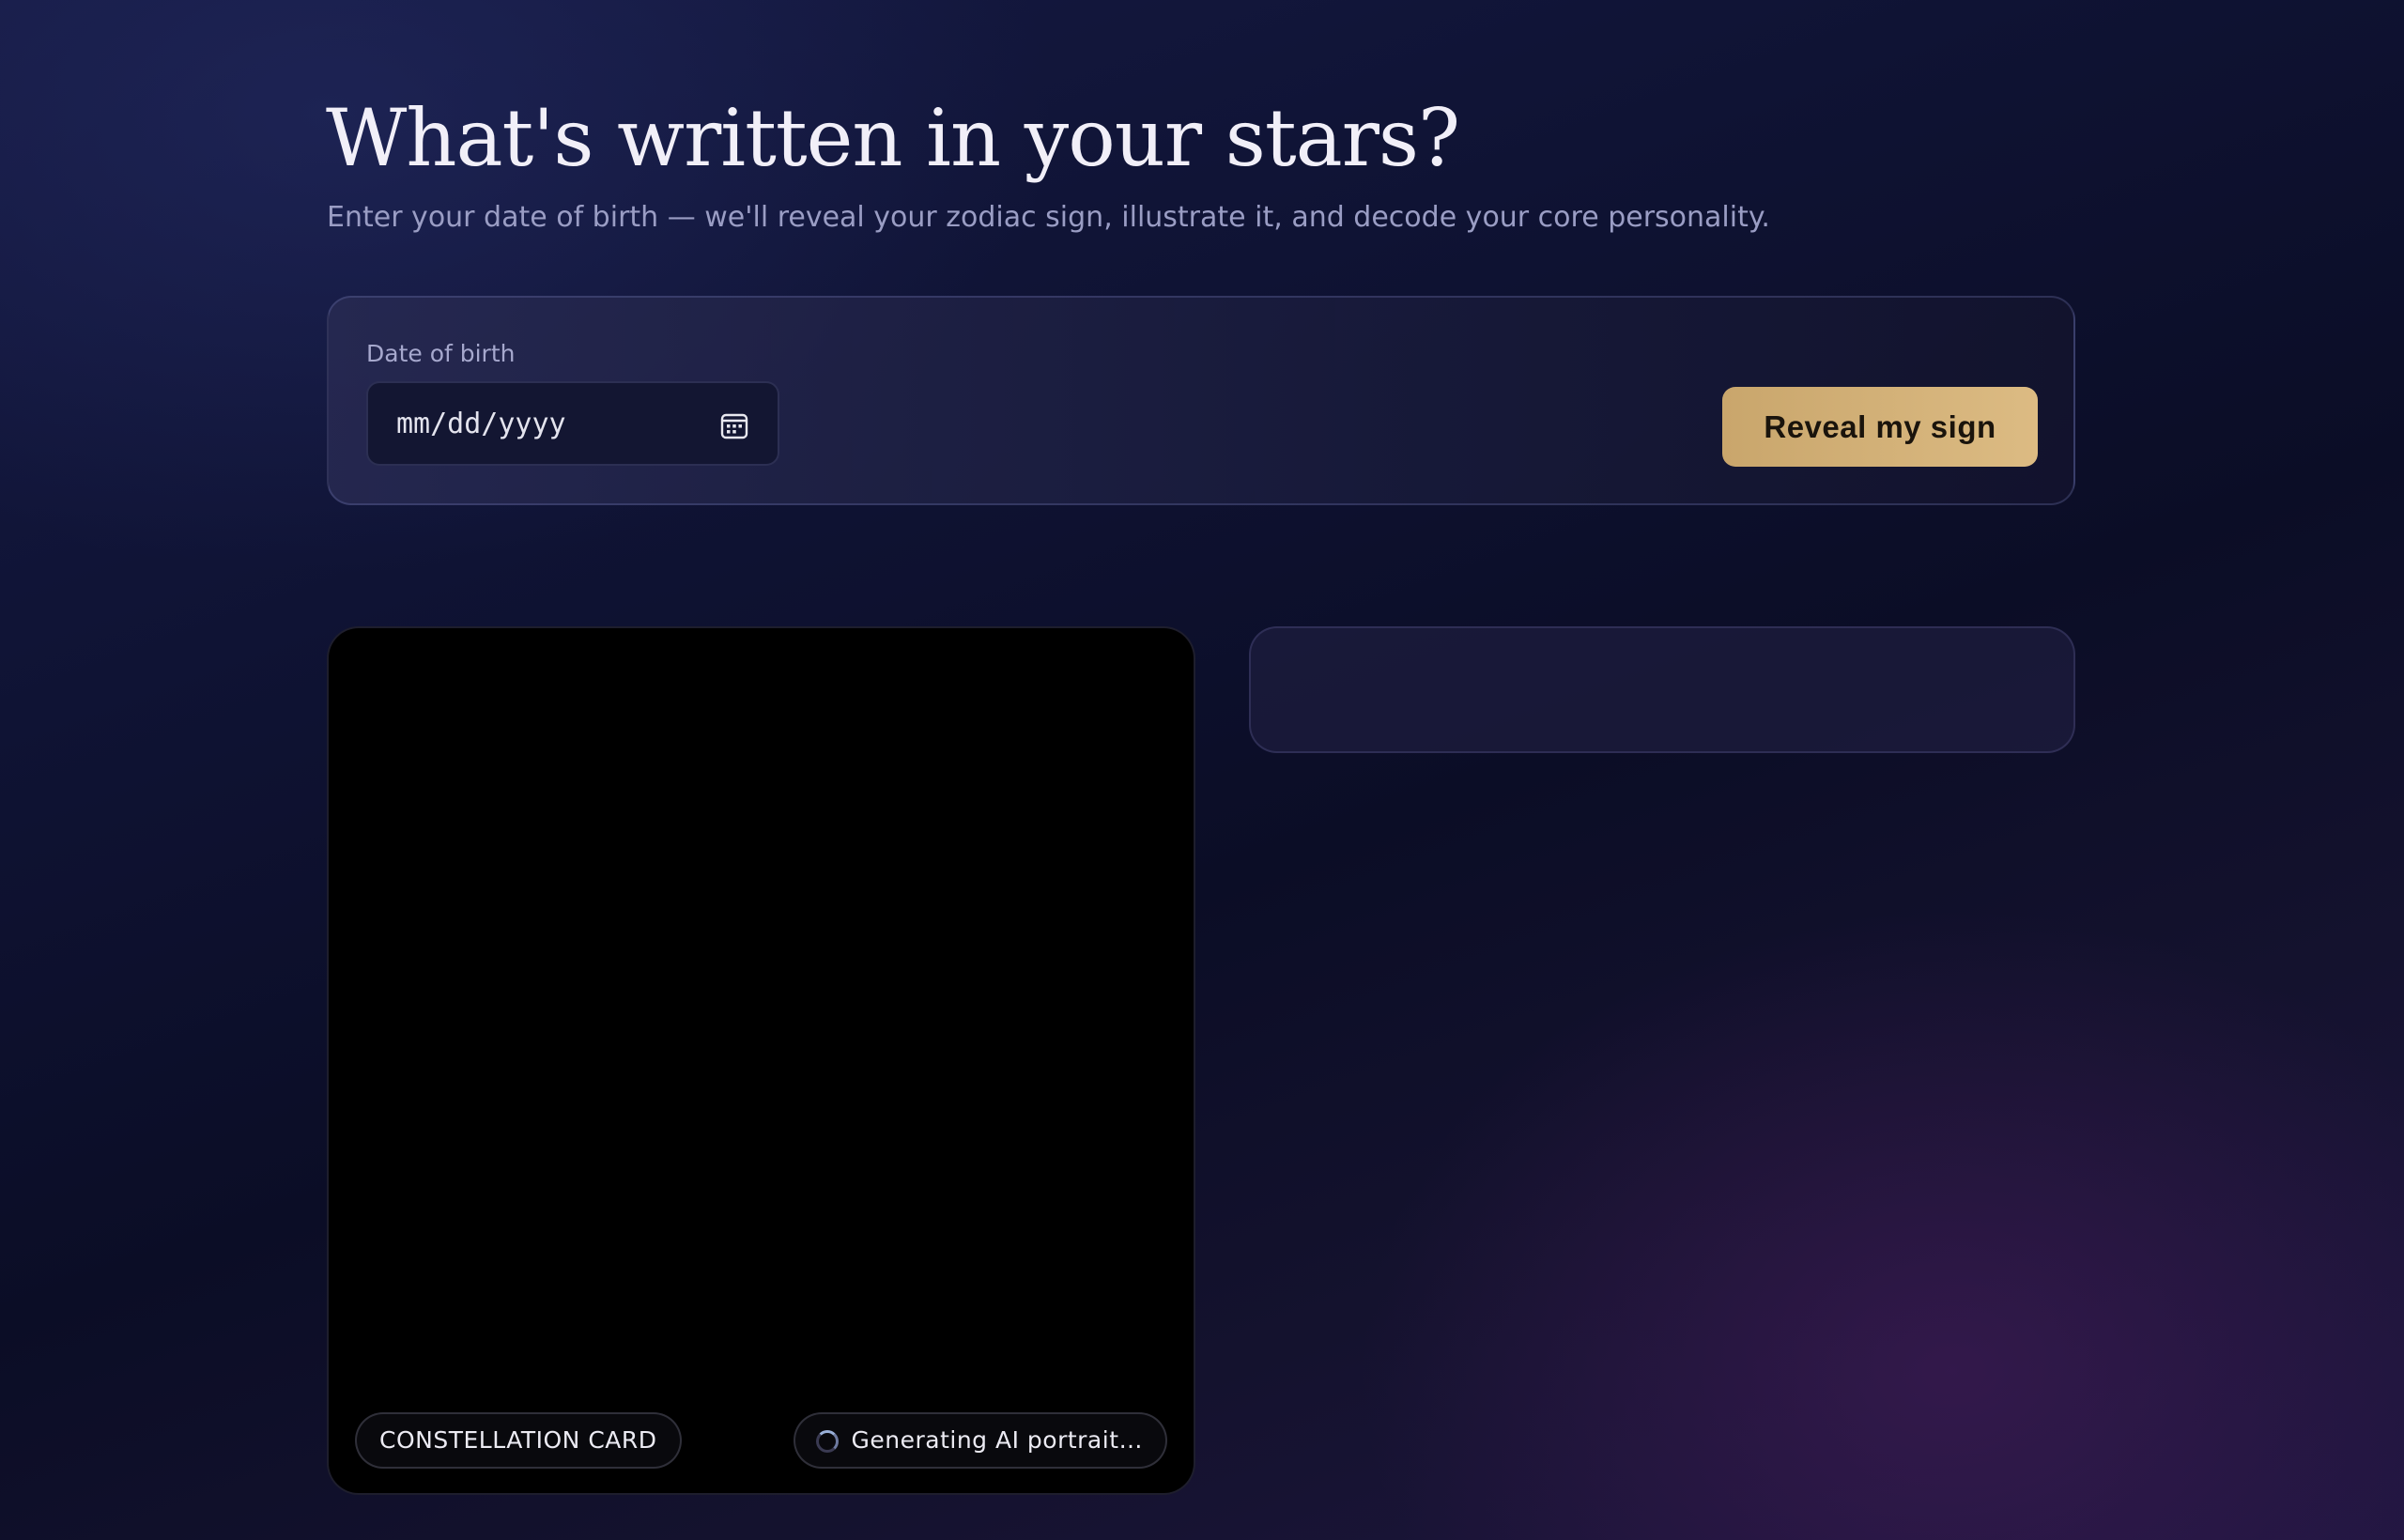 The image size is (2404, 1540). What do you see at coordinates (1880, 427) in the screenshot?
I see `reveal-sign-button: Reveal my sign` at bounding box center [1880, 427].